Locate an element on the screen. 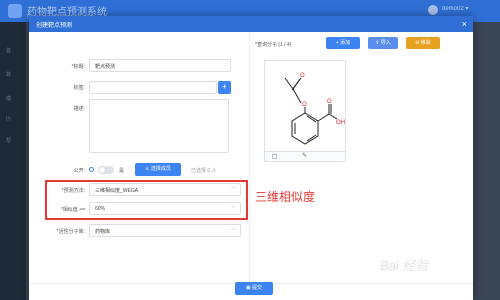 Image resolution: width=500 pixels, height=300 pixels. molecule-toolbar: ✎ is located at coordinates (305, 157).